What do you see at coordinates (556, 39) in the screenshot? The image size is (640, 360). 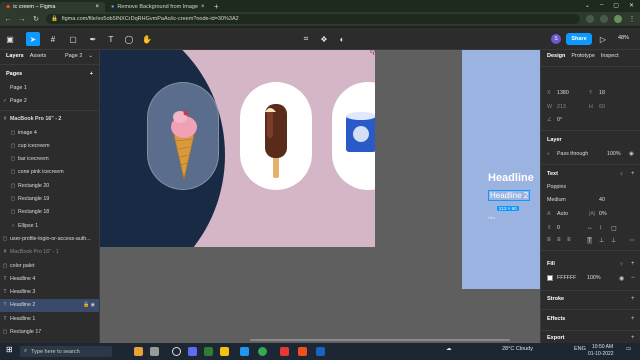 I see `avatar: S` at bounding box center [556, 39].